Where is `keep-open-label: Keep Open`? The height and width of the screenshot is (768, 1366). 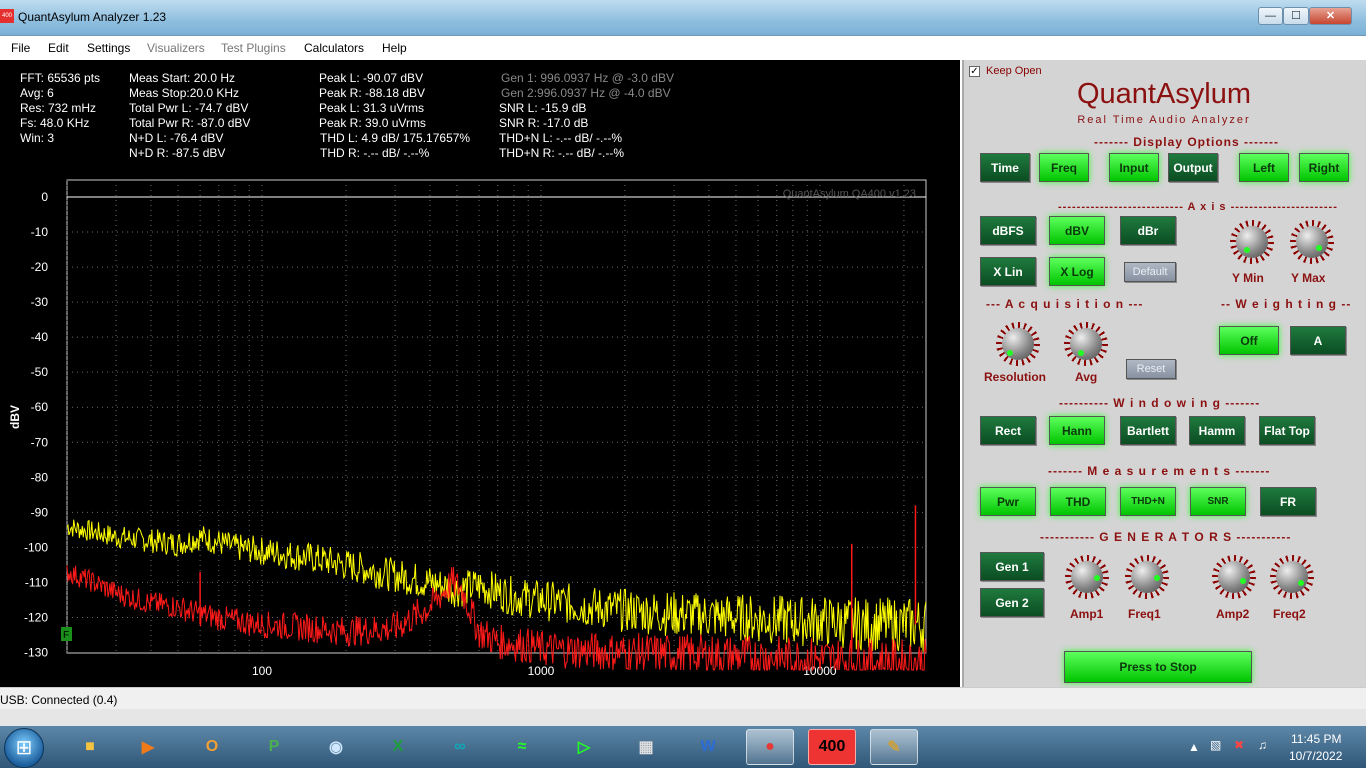 keep-open-label: Keep Open is located at coordinates (1014, 71).